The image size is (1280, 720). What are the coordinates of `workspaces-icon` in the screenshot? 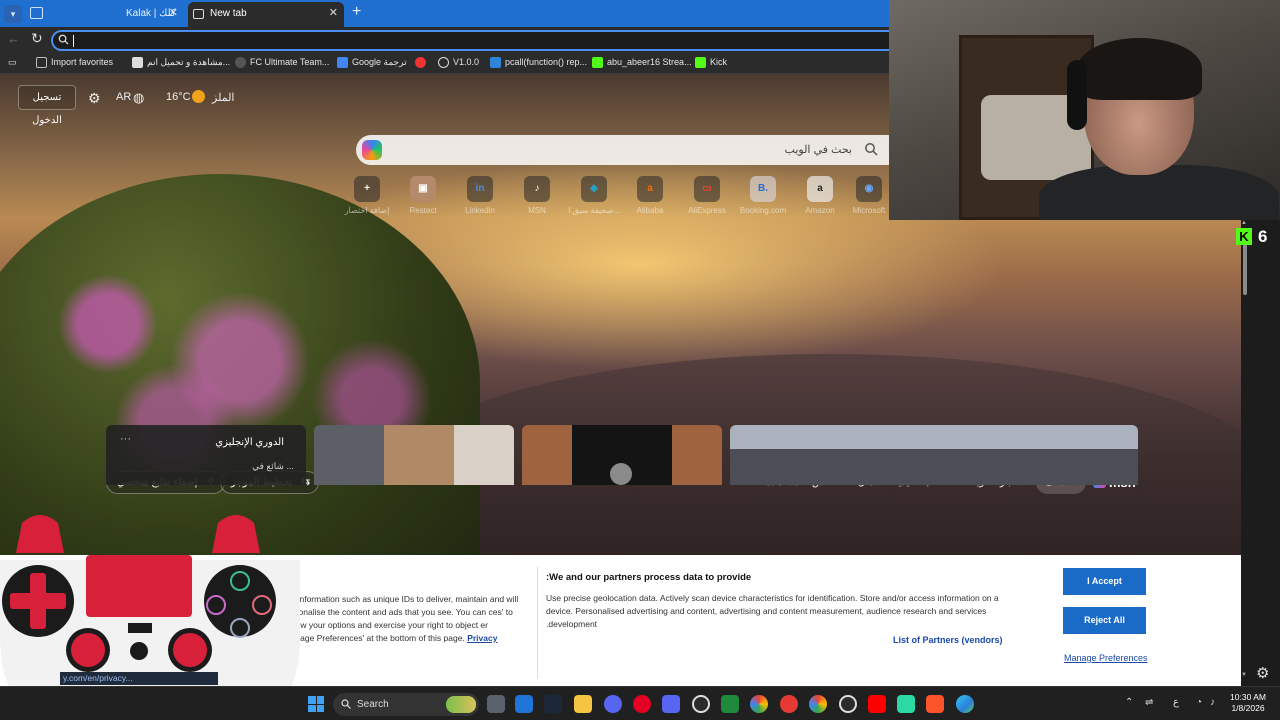 It's located at (36, 13).